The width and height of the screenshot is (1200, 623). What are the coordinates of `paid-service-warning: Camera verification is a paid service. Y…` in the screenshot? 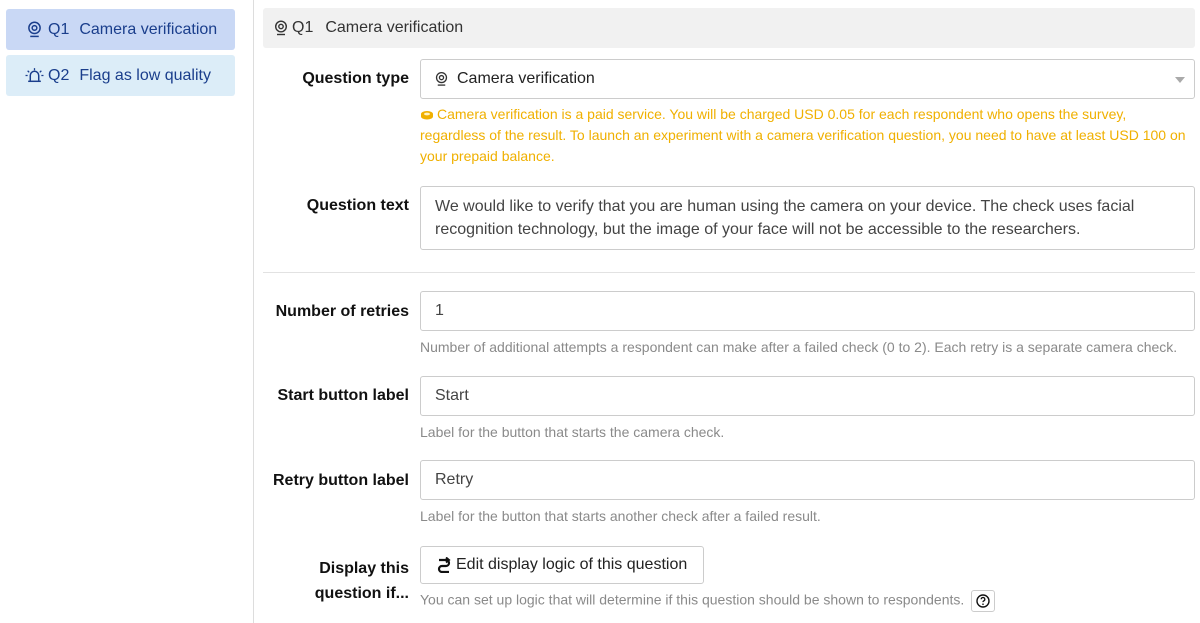 It's located at (807, 135).